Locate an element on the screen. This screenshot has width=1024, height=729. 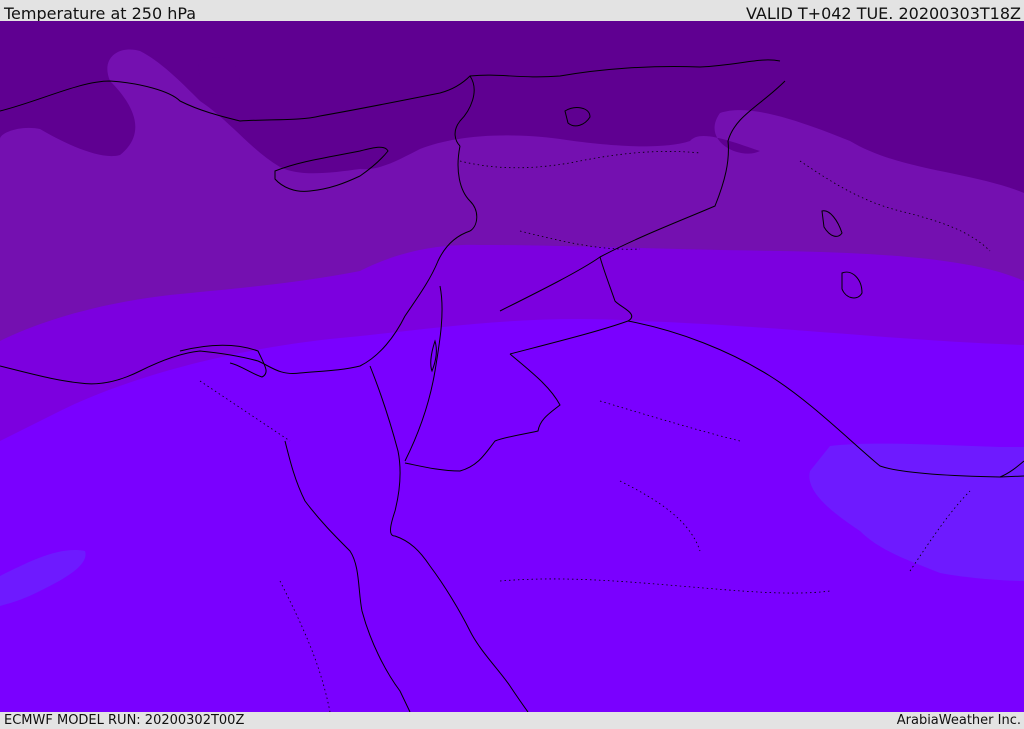
credit: ArabiaWeather Inc. is located at coordinates (958, 720).